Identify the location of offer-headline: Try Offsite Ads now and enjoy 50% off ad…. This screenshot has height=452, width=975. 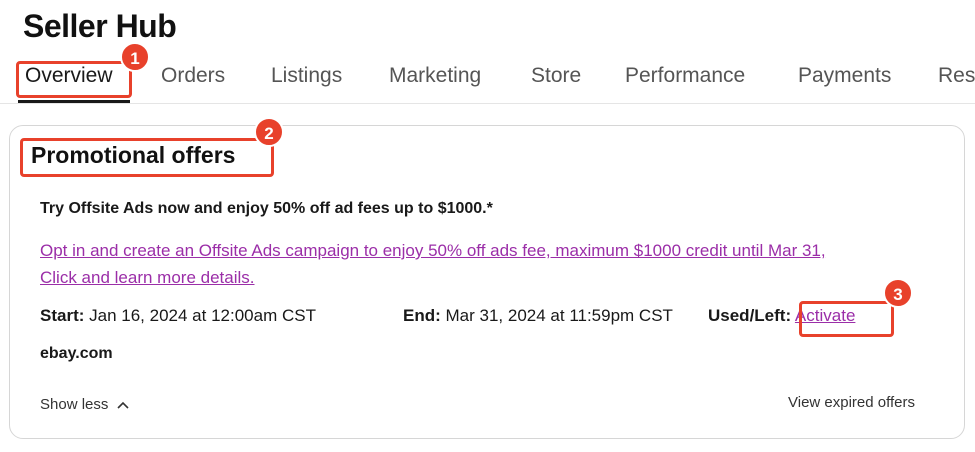
(266, 208).